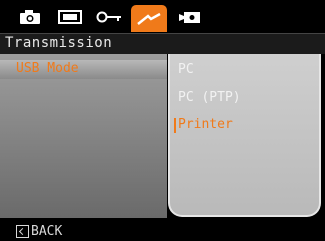 The height and width of the screenshot is (241, 325). I want to click on back-button: BACK, so click(39, 231).